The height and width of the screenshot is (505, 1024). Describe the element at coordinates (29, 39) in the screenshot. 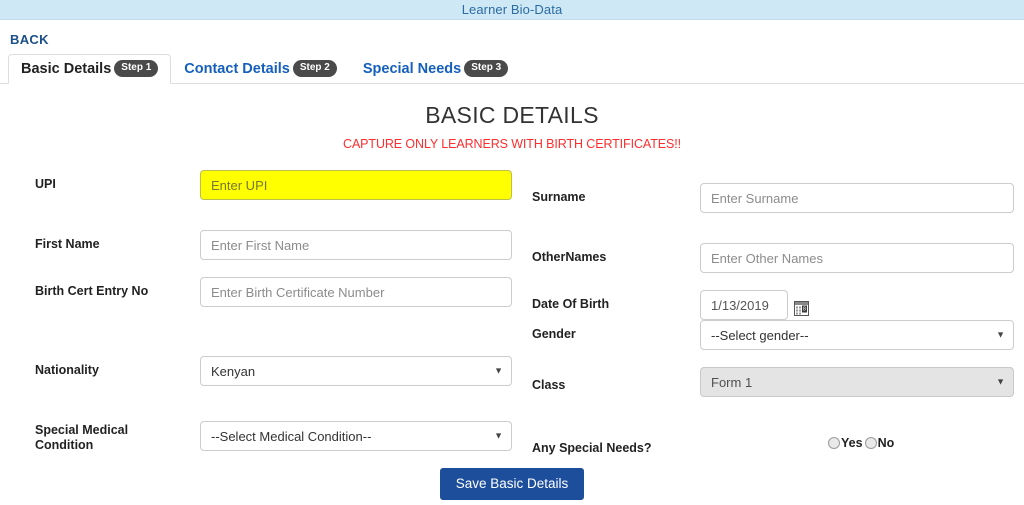

I see `back-link: BACK` at that location.